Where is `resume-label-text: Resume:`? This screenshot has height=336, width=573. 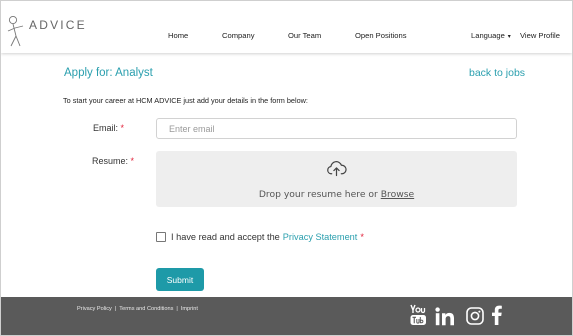 resume-label-text: Resume: is located at coordinates (110, 161).